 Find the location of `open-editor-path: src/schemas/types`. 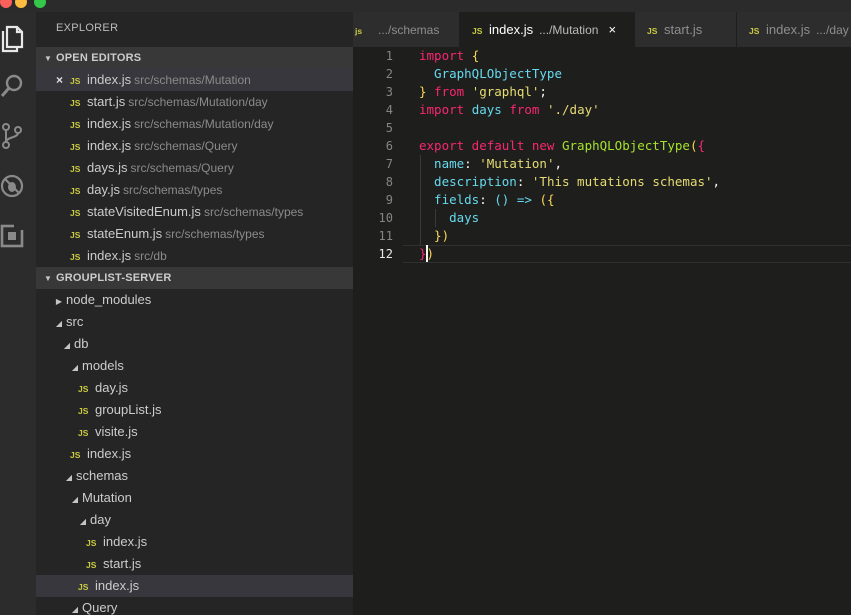

open-editor-path: src/schemas/types is located at coordinates (173, 190).